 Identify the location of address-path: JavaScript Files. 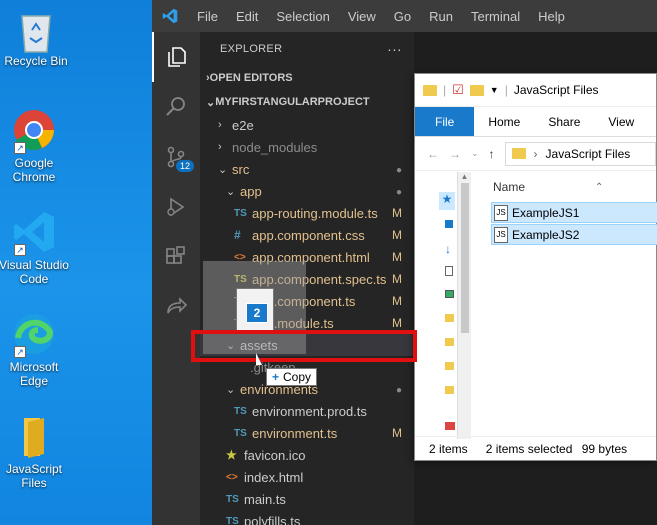
(588, 153).